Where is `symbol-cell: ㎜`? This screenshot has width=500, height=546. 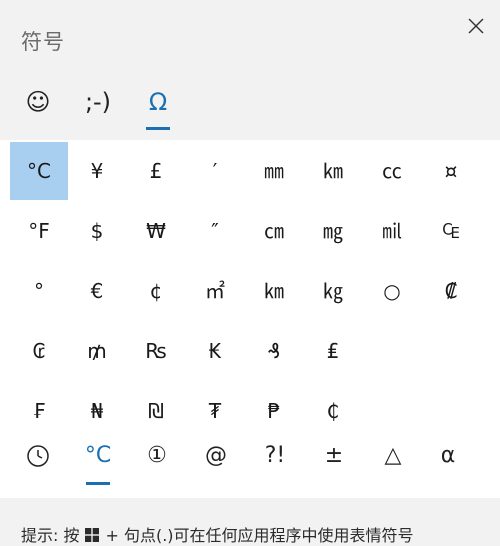
symbol-cell: ㎜ is located at coordinates (274, 171).